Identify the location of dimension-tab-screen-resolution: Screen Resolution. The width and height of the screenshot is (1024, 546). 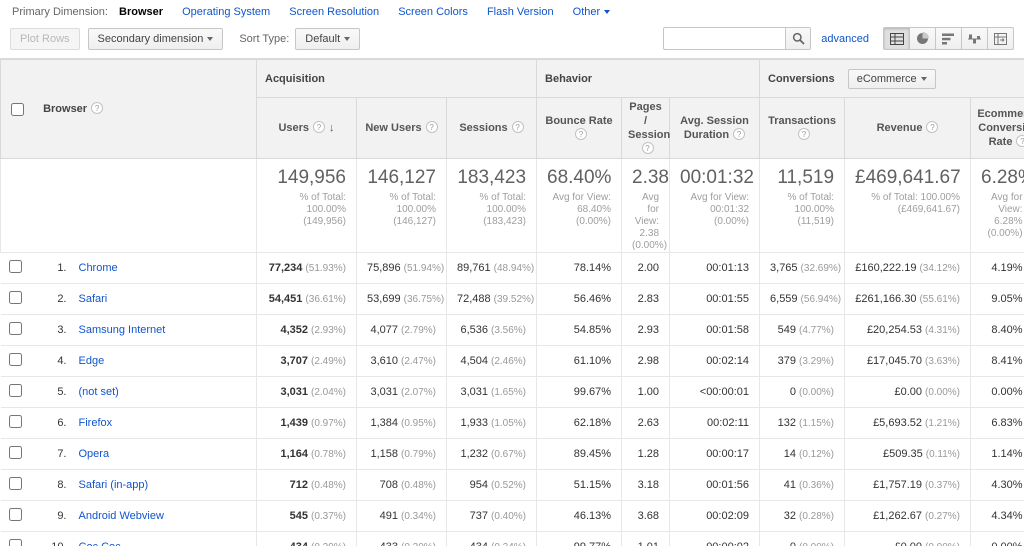
(334, 12).